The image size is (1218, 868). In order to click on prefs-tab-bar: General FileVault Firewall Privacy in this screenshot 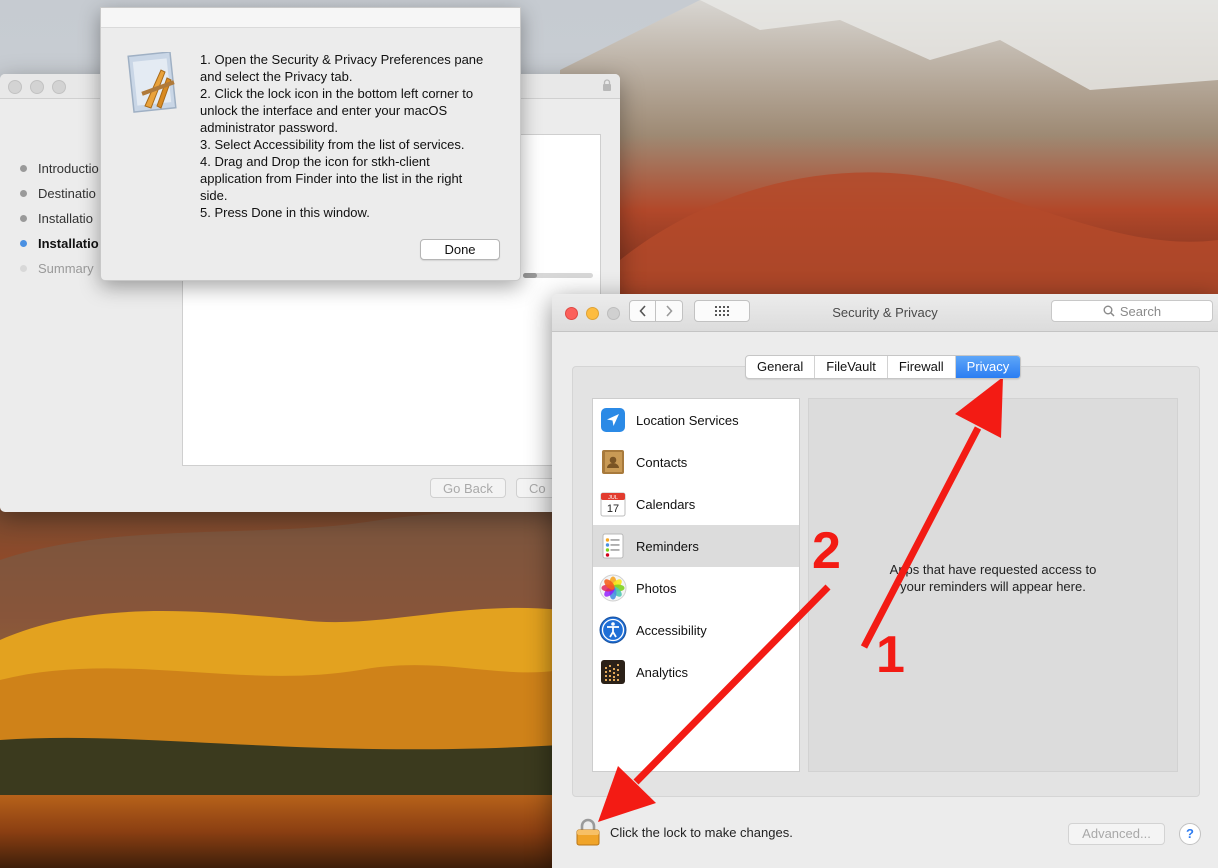, I will do `click(883, 367)`.